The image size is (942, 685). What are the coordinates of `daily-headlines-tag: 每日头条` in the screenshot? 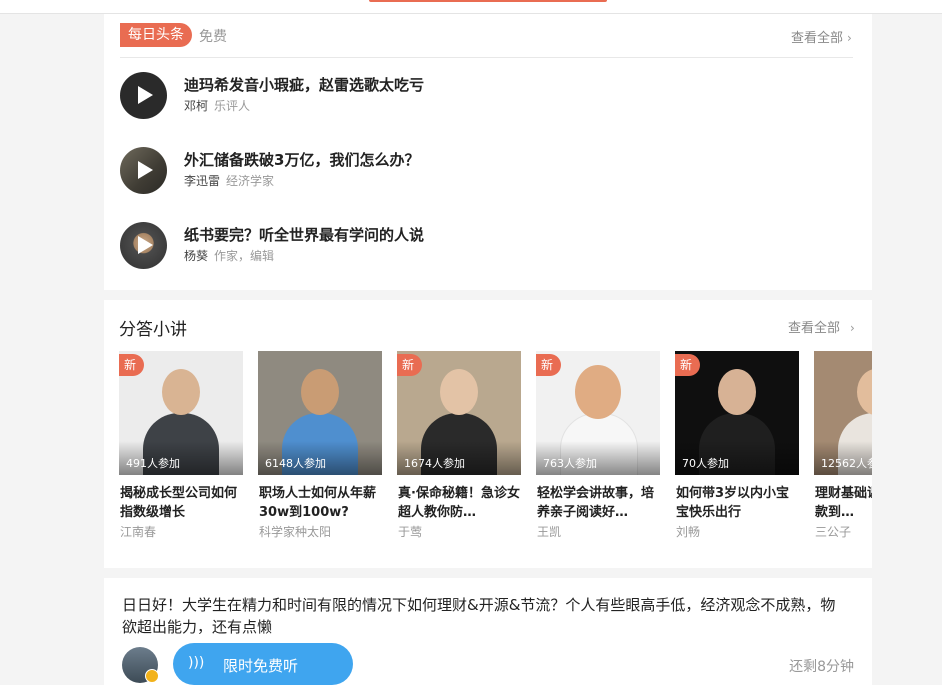 It's located at (156, 35).